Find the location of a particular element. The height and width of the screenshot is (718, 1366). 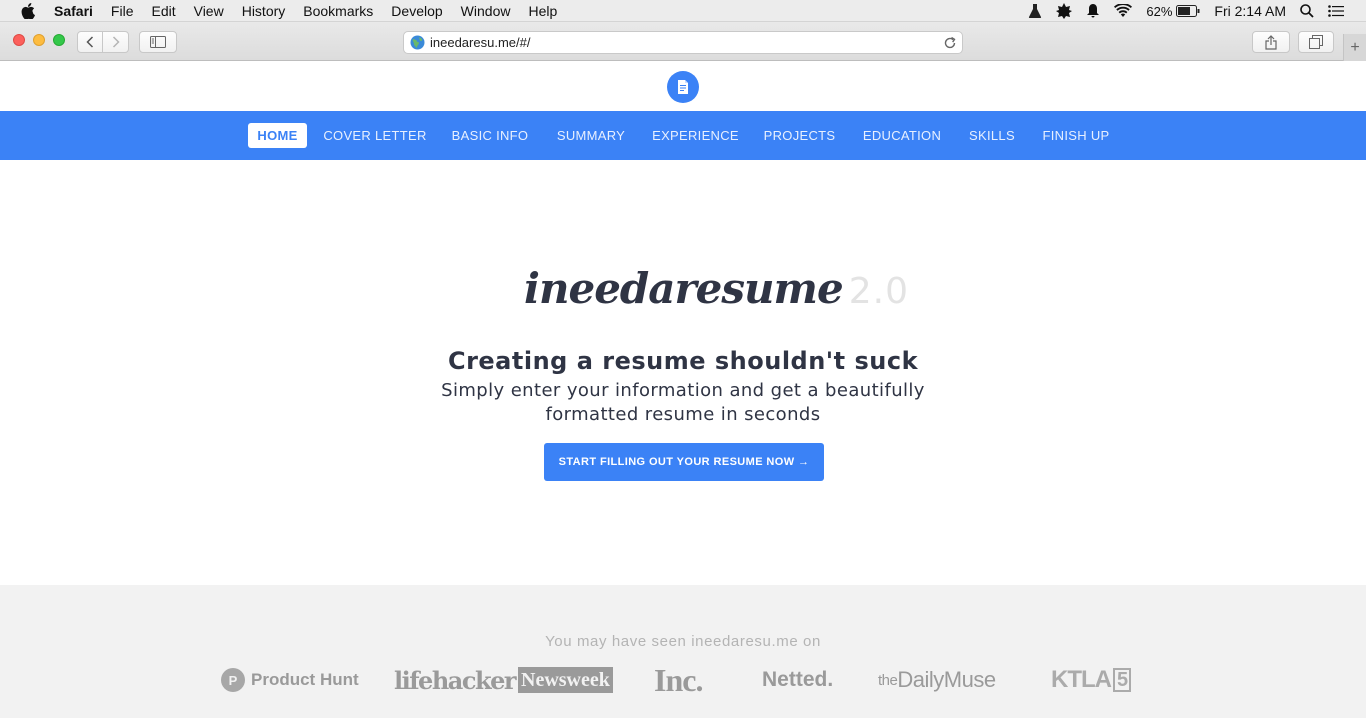

menu-bookmarks: Bookmarks is located at coordinates (338, 11).